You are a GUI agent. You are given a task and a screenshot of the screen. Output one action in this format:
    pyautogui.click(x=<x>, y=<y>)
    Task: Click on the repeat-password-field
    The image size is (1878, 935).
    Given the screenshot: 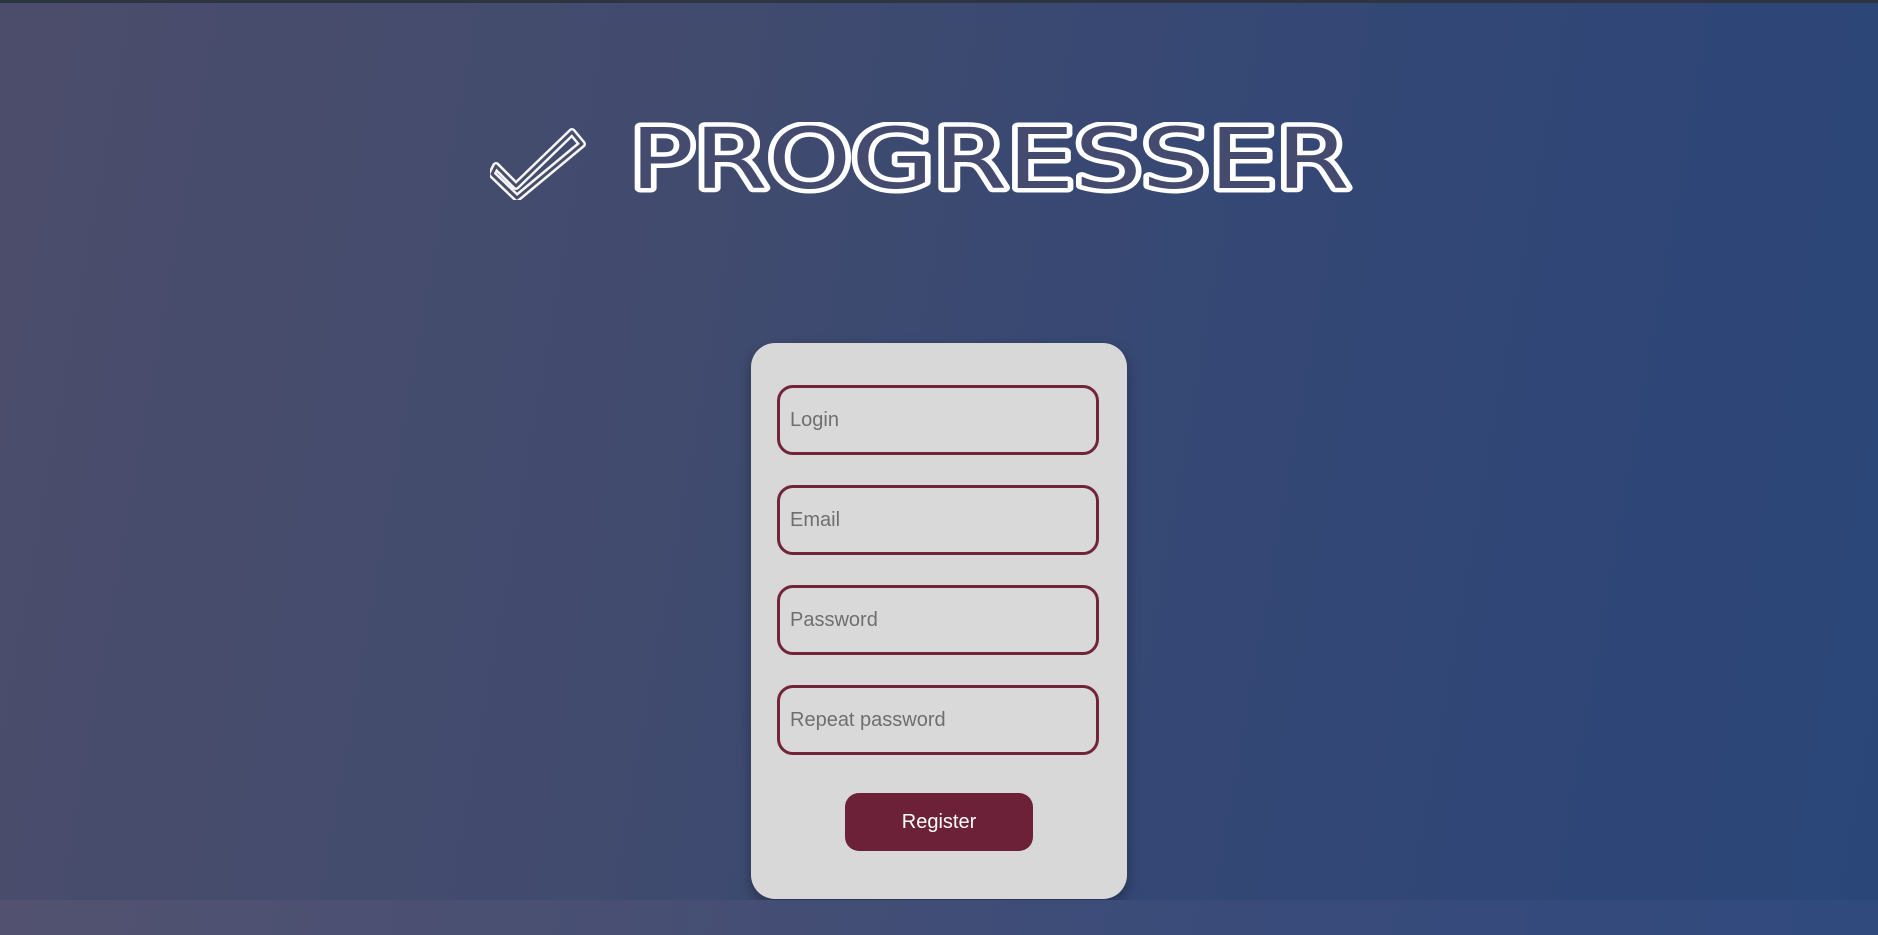 What is the action you would take?
    pyautogui.click(x=938, y=720)
    